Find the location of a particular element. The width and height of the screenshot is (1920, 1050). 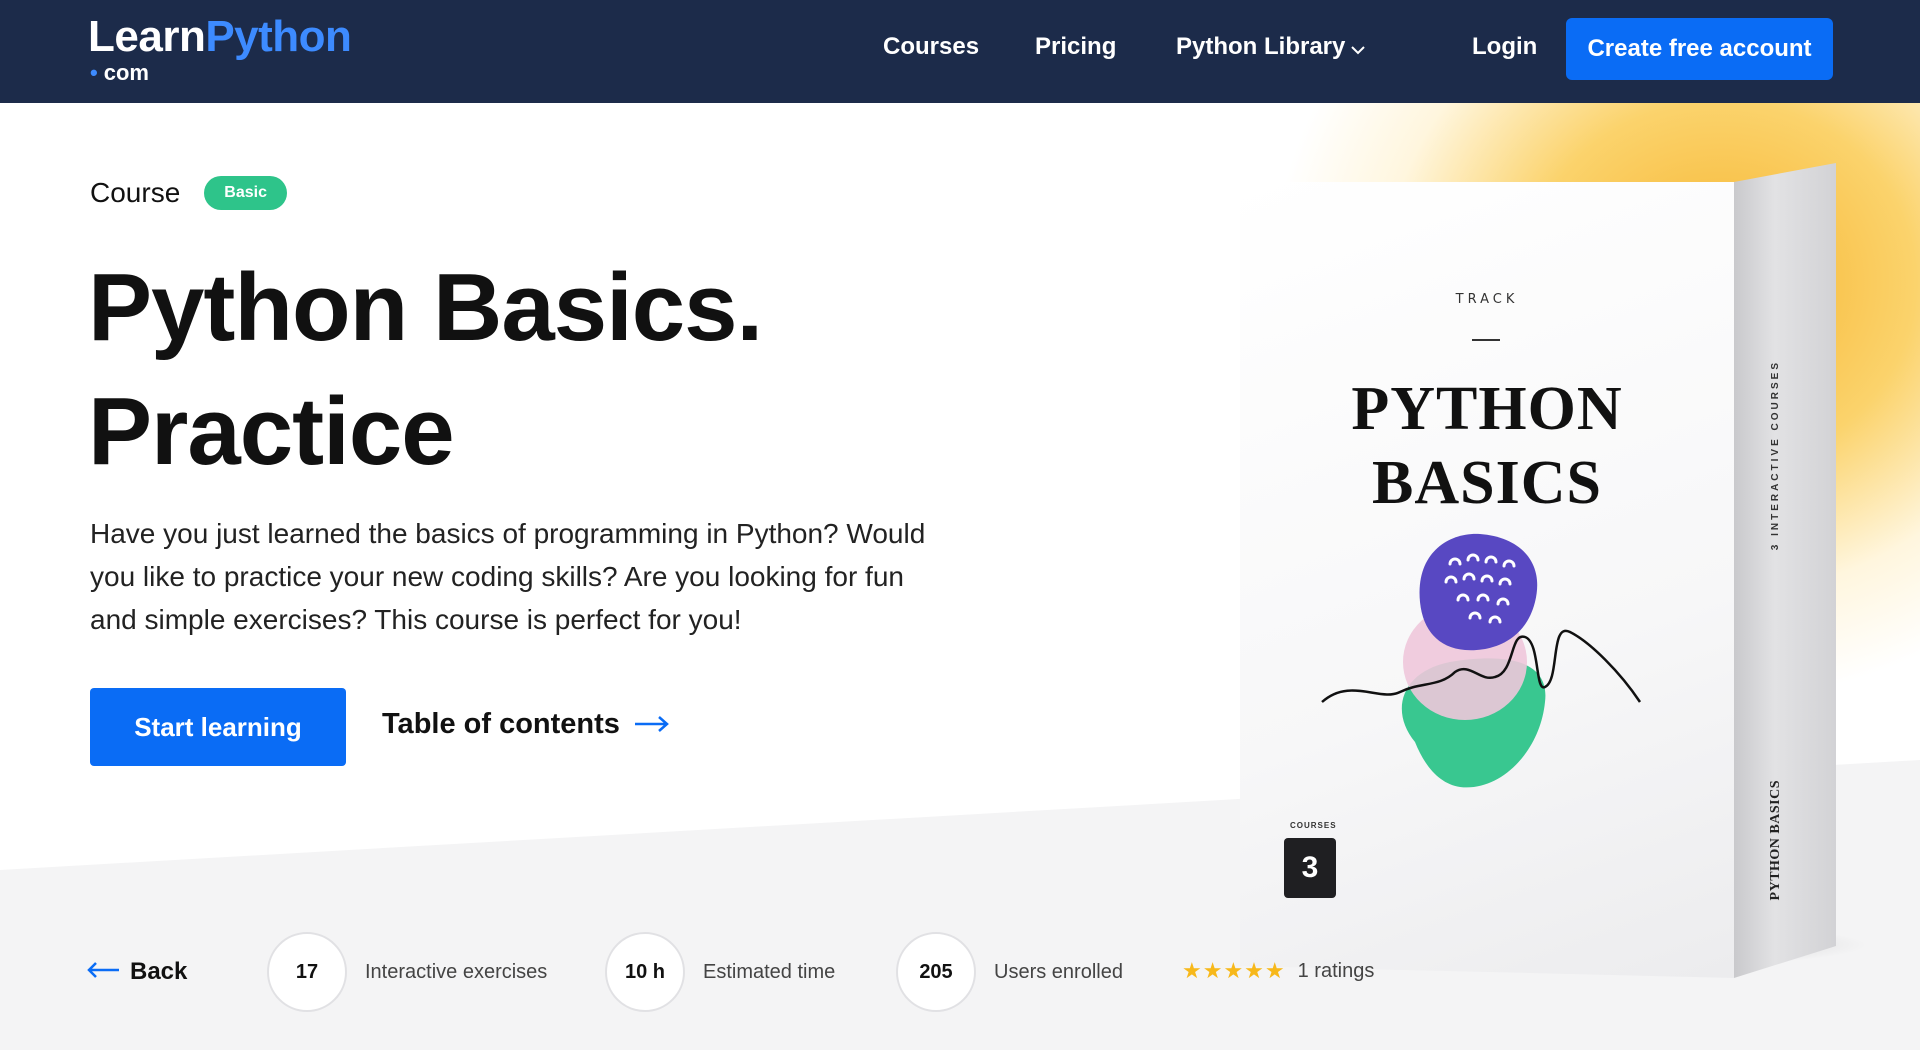

chevron-down-icon is located at coordinates (1358, 48).